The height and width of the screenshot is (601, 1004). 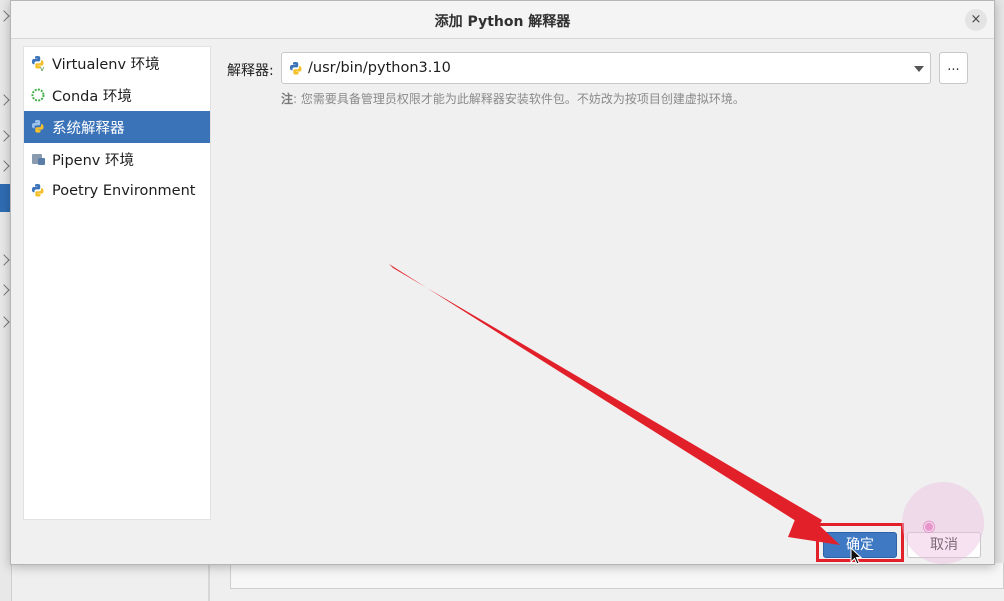 What do you see at coordinates (929, 525) in the screenshot?
I see `watermark-mark: ◉` at bounding box center [929, 525].